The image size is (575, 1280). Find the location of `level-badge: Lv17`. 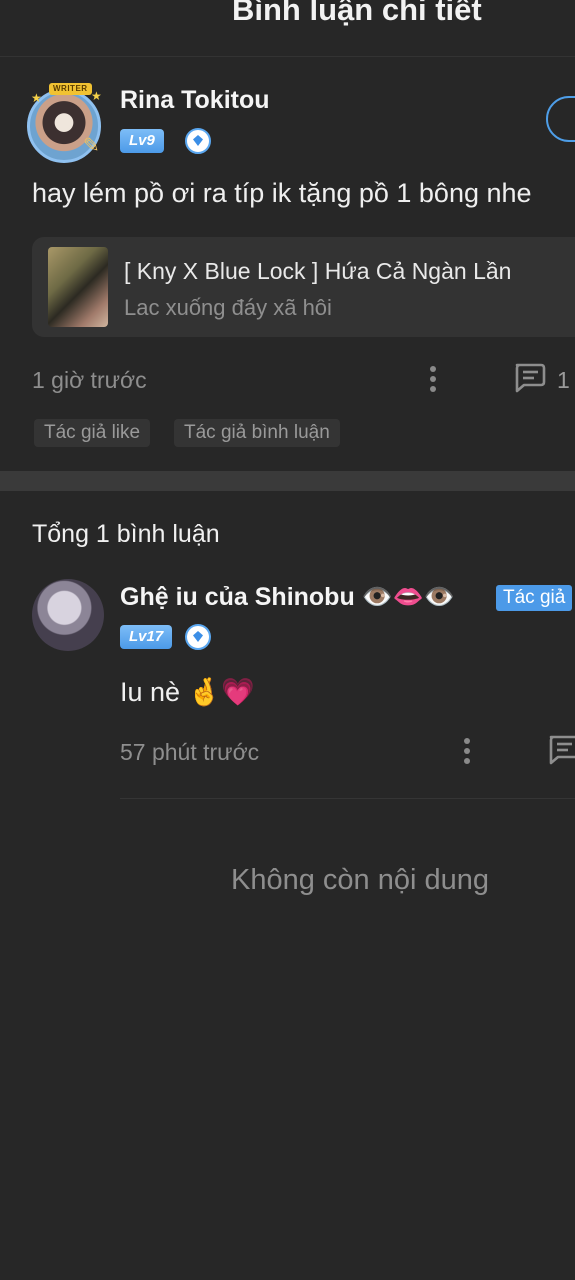

level-badge: Lv17 is located at coordinates (146, 637).